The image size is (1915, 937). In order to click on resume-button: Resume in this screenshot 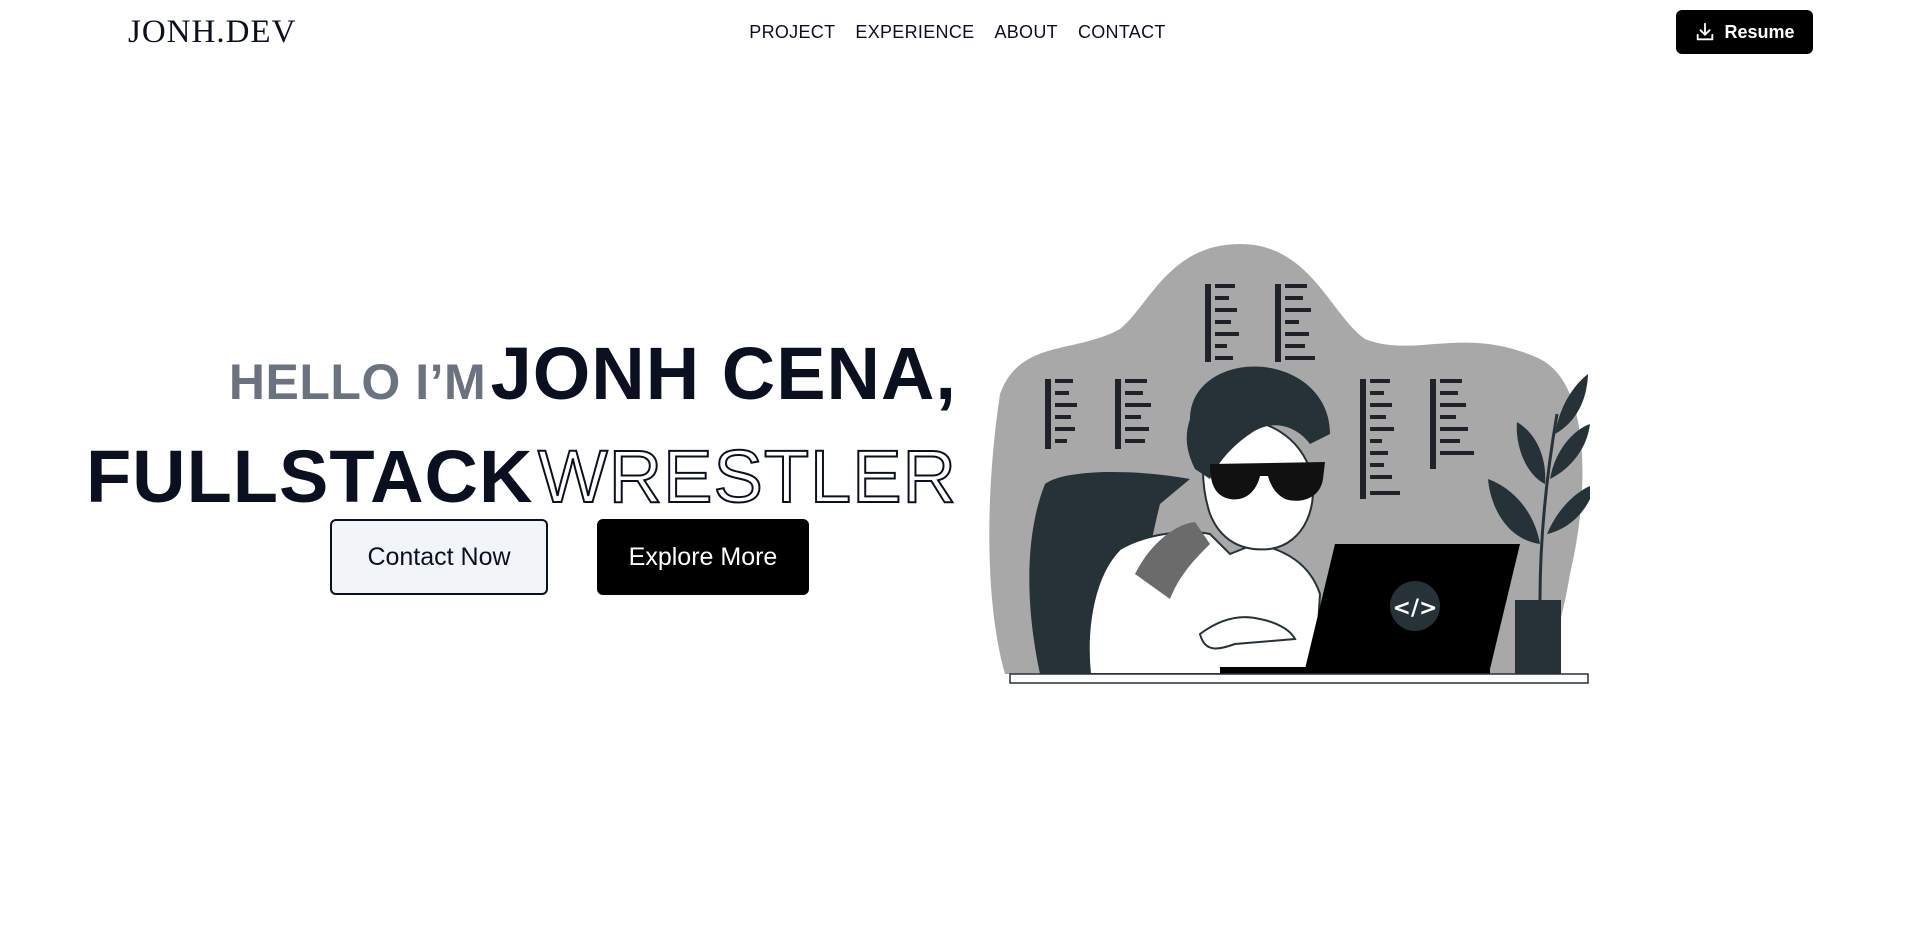, I will do `click(1744, 32)`.